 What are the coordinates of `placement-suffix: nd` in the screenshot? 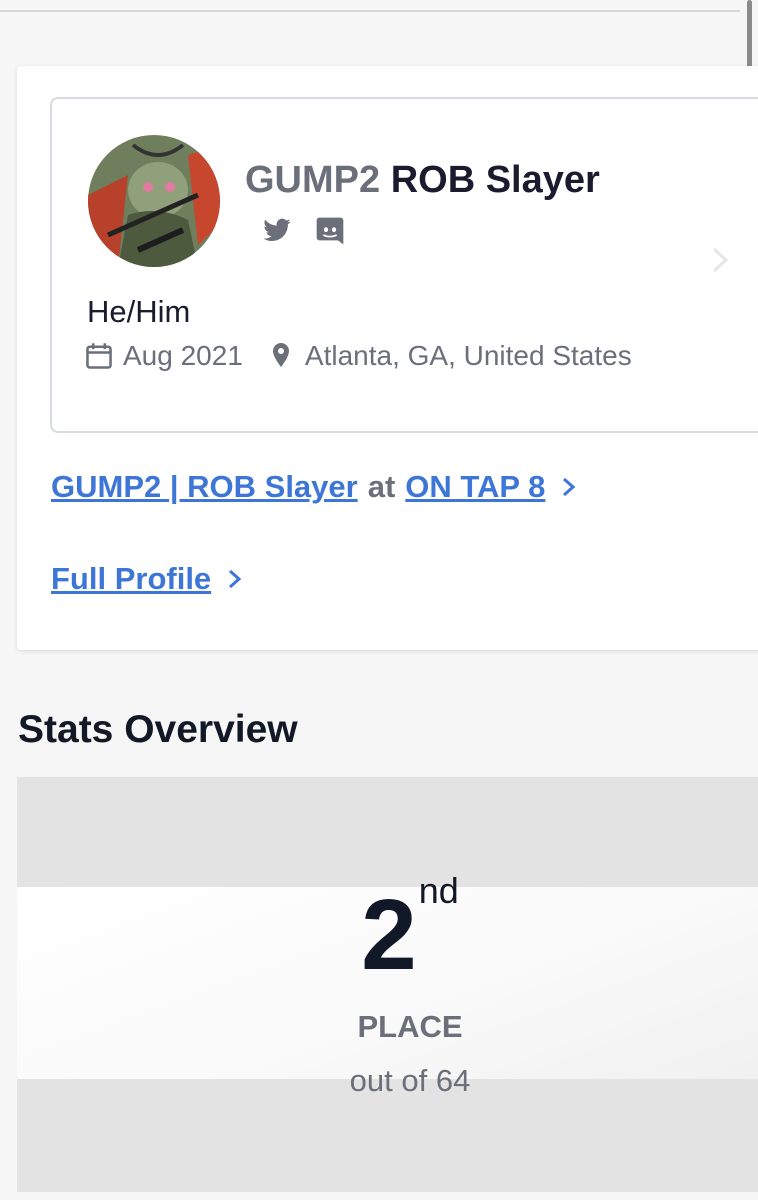 It's located at (438, 890).